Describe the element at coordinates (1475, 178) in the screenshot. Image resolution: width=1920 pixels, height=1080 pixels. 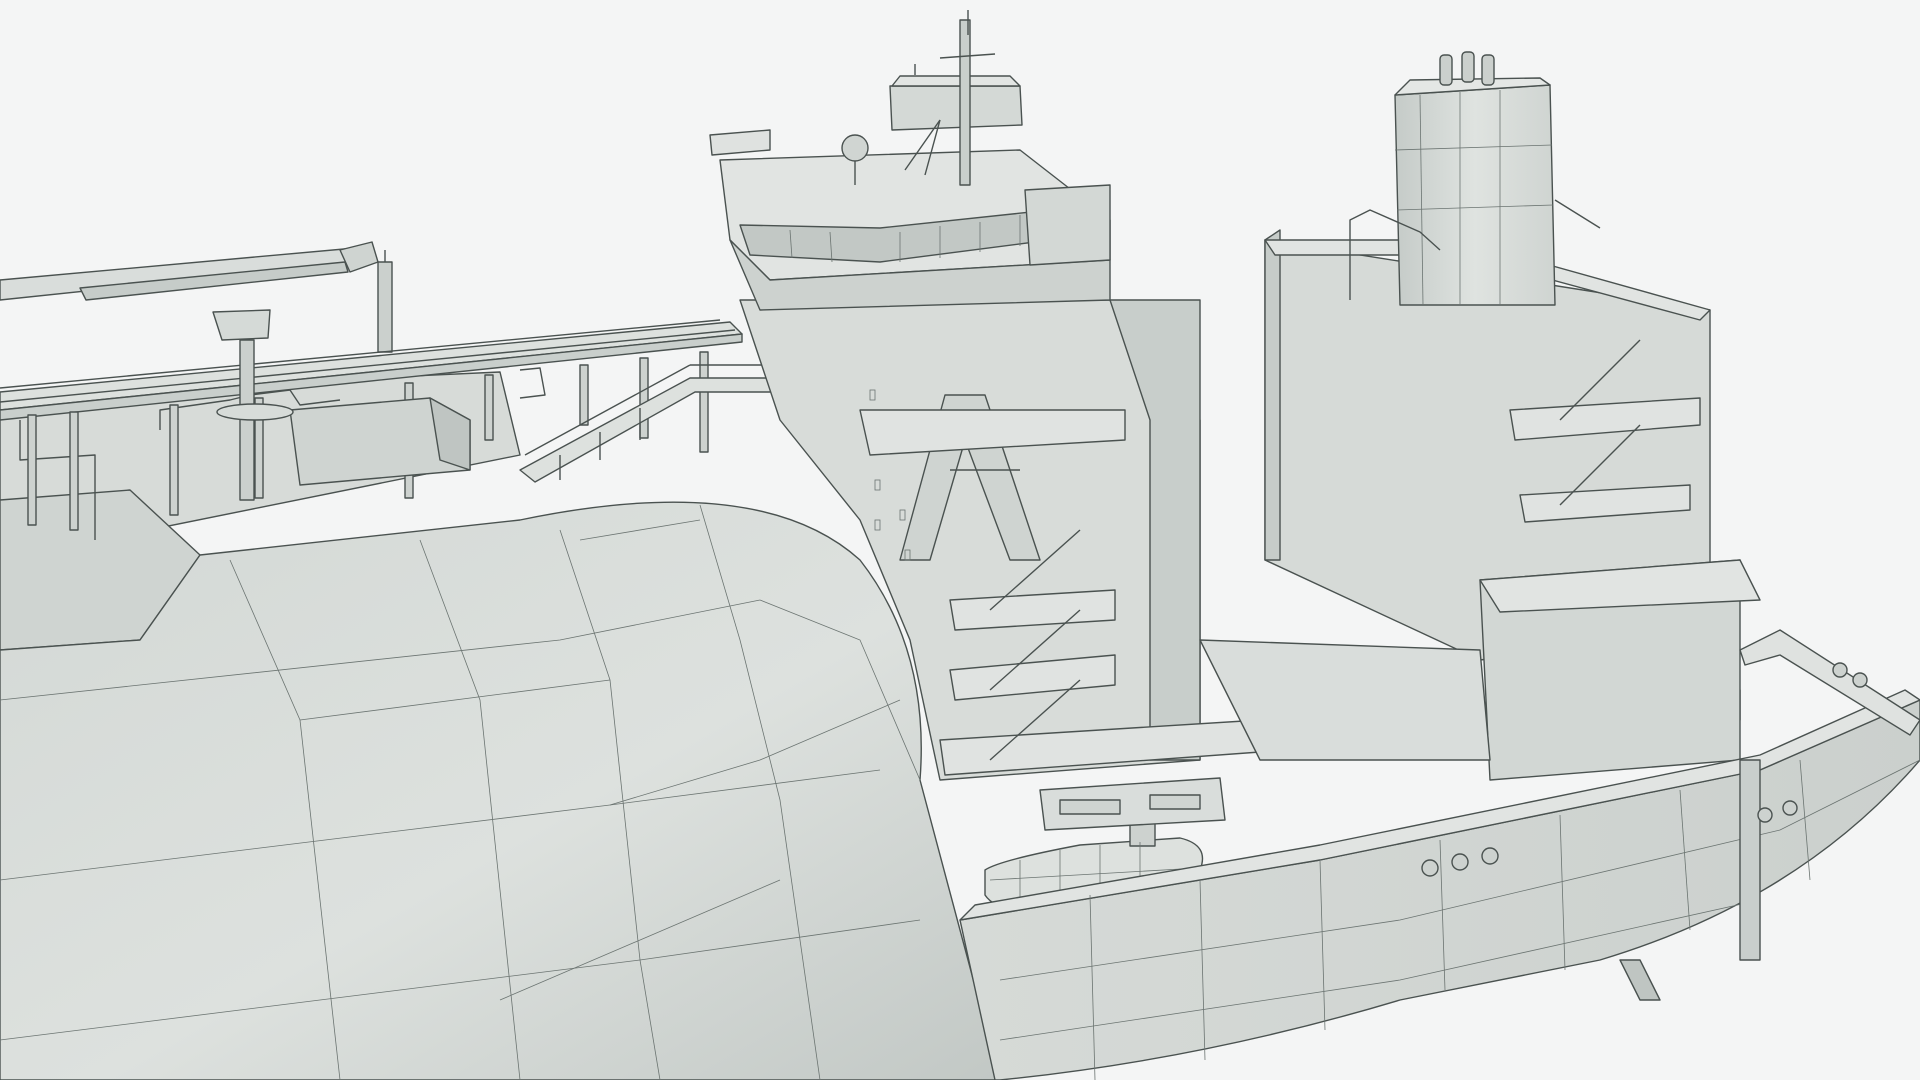
I see `funnel` at that location.